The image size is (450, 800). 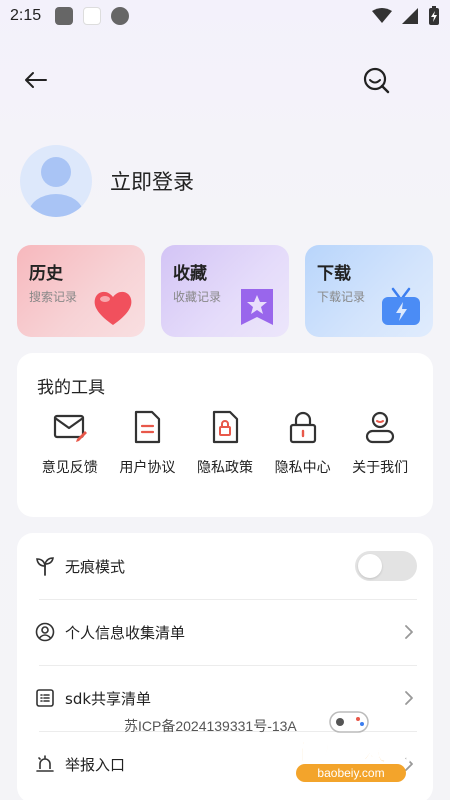 I want to click on quick-cards: 历史 搜索记录 收藏 收藏记录 下载 下载记录, so click(x=225, y=291).